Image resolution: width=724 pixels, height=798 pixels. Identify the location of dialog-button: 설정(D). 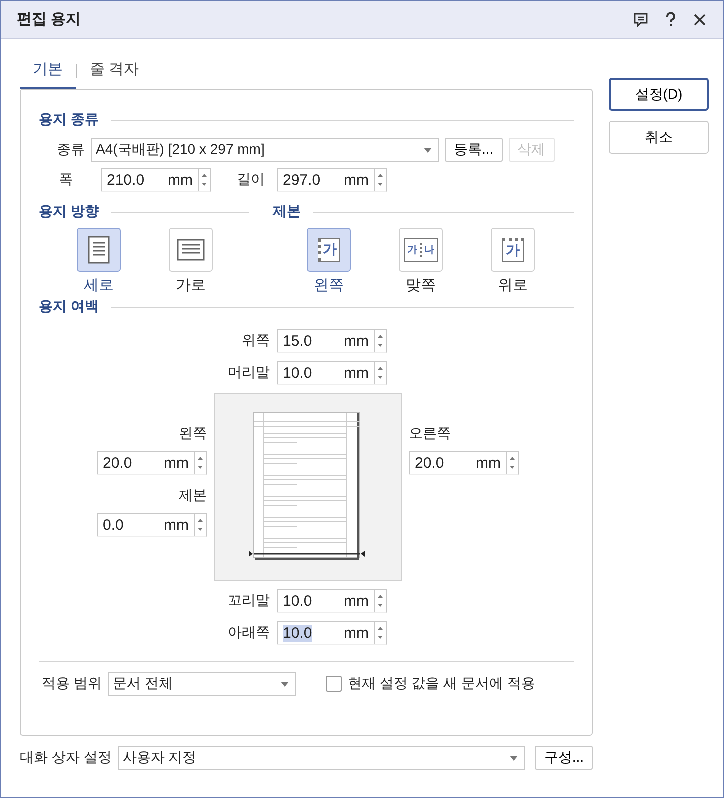
(659, 94).